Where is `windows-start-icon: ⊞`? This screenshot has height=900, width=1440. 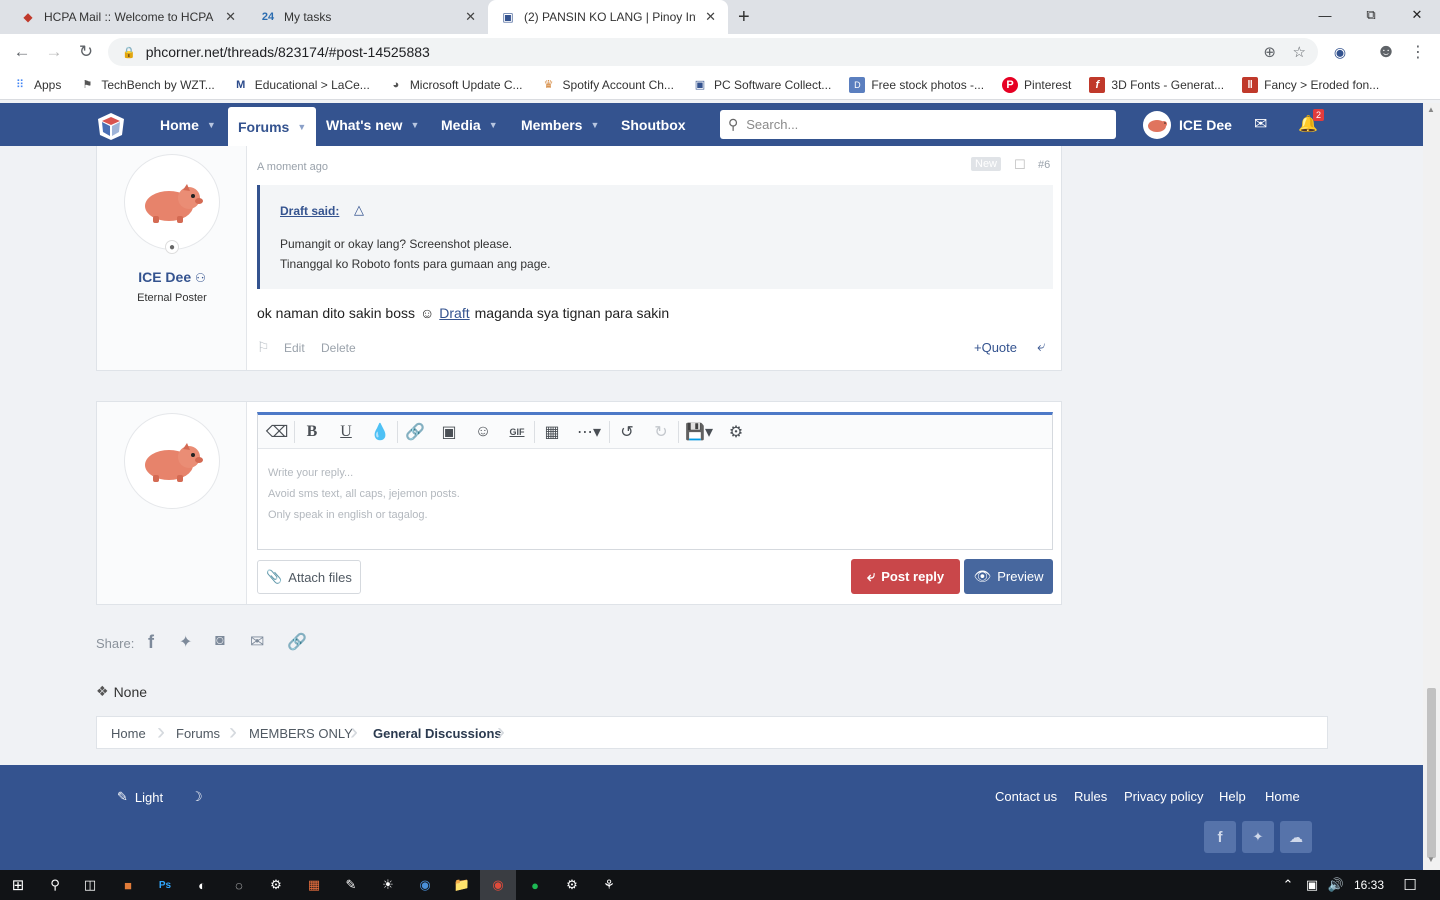
windows-start-icon: ⊞ is located at coordinates (18, 885).